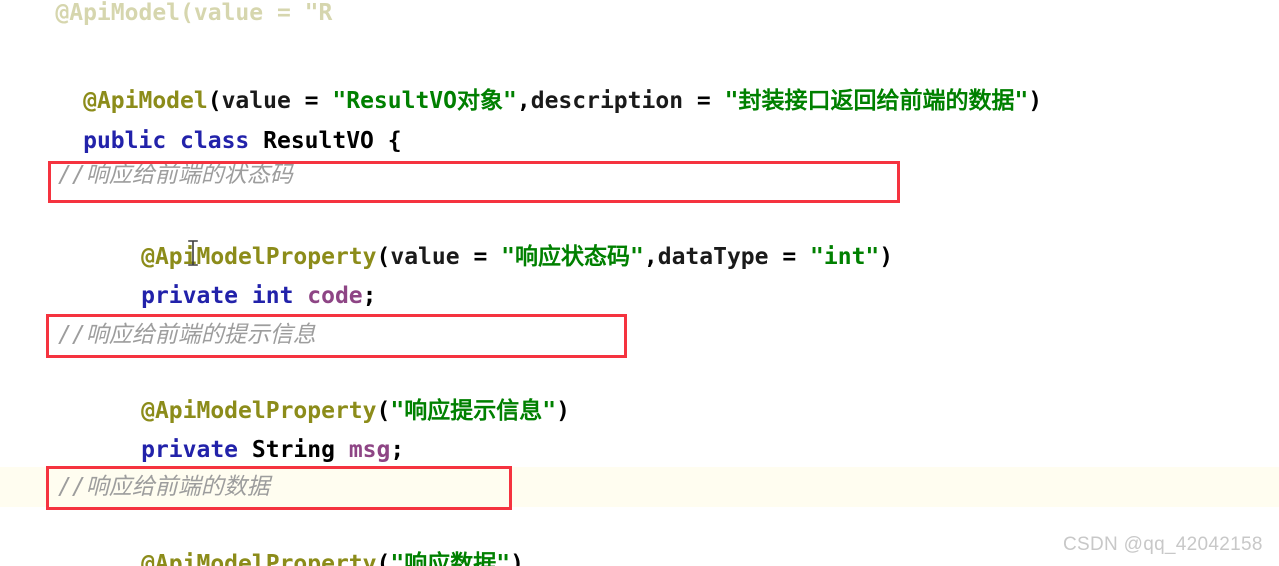  What do you see at coordinates (886, 257) in the screenshot?
I see `code-annotation-close-paren: )` at bounding box center [886, 257].